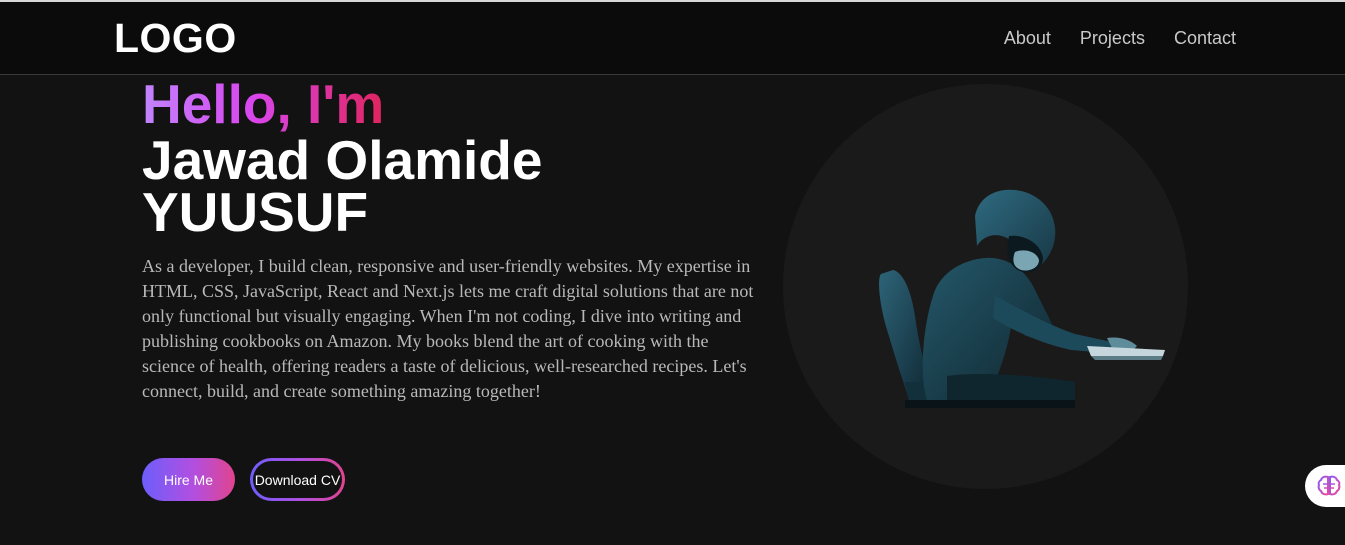  I want to click on logo: LOGO, so click(175, 38).